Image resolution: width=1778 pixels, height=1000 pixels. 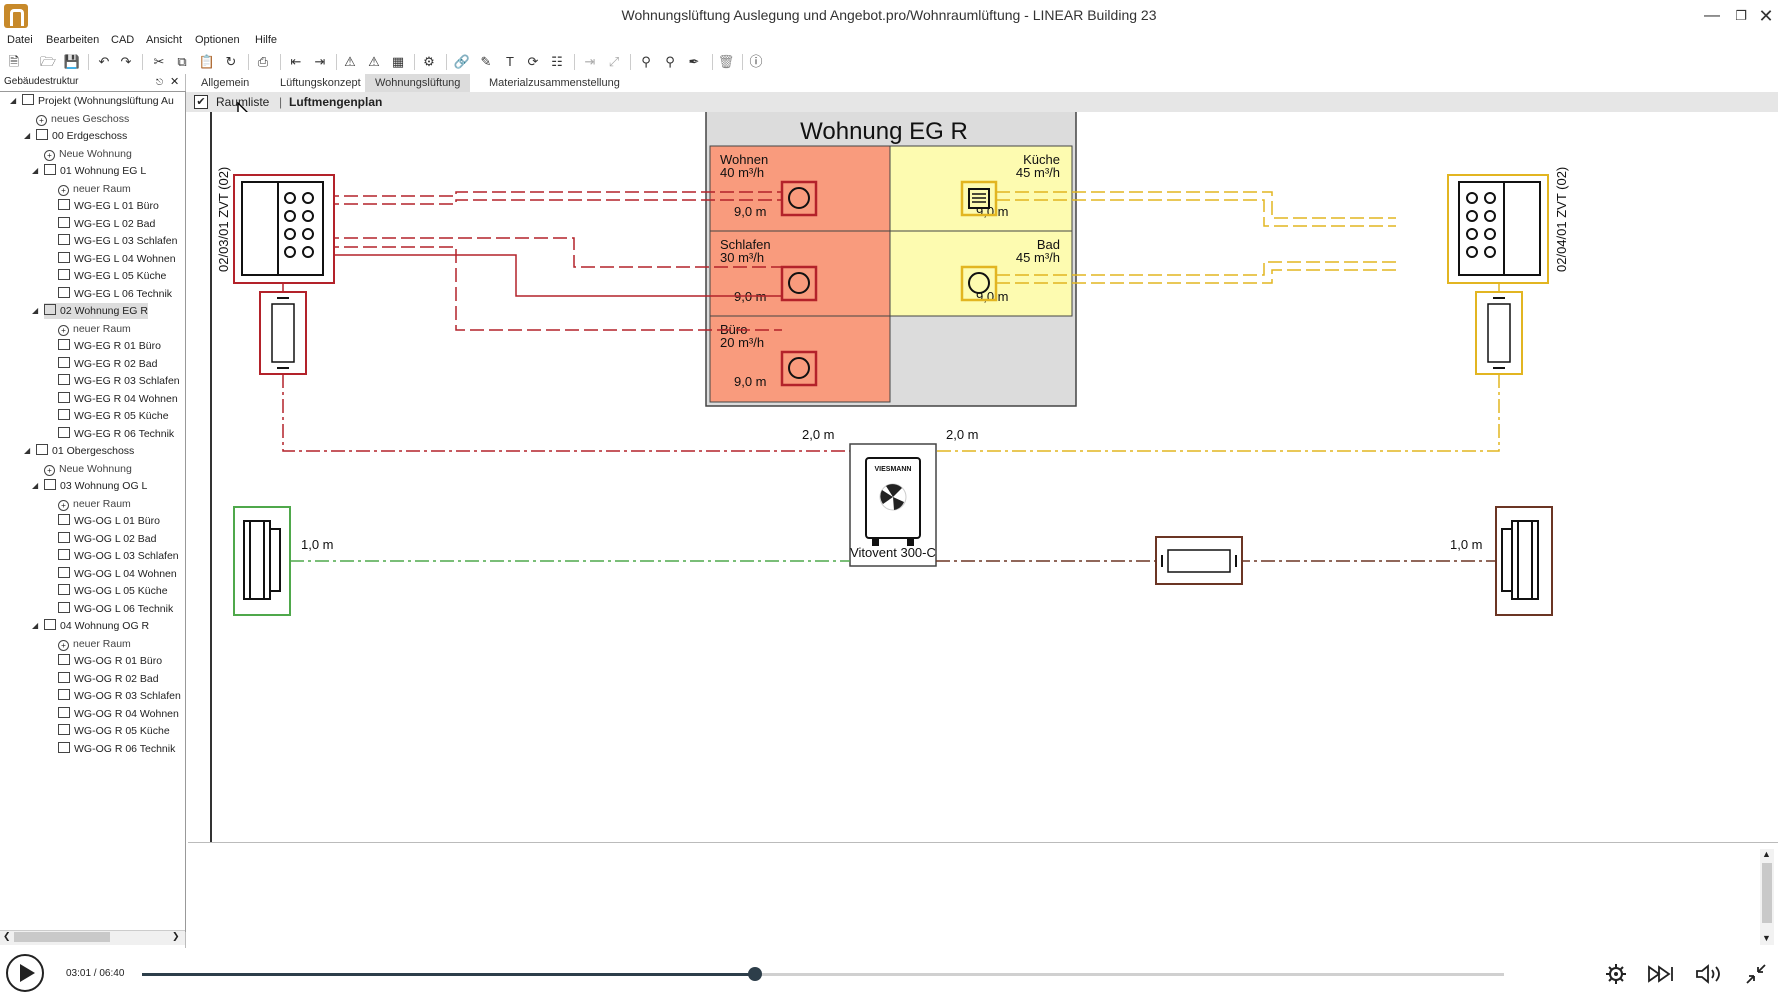 I want to click on scroll-left-icon: ❮, so click(x=7, y=936).